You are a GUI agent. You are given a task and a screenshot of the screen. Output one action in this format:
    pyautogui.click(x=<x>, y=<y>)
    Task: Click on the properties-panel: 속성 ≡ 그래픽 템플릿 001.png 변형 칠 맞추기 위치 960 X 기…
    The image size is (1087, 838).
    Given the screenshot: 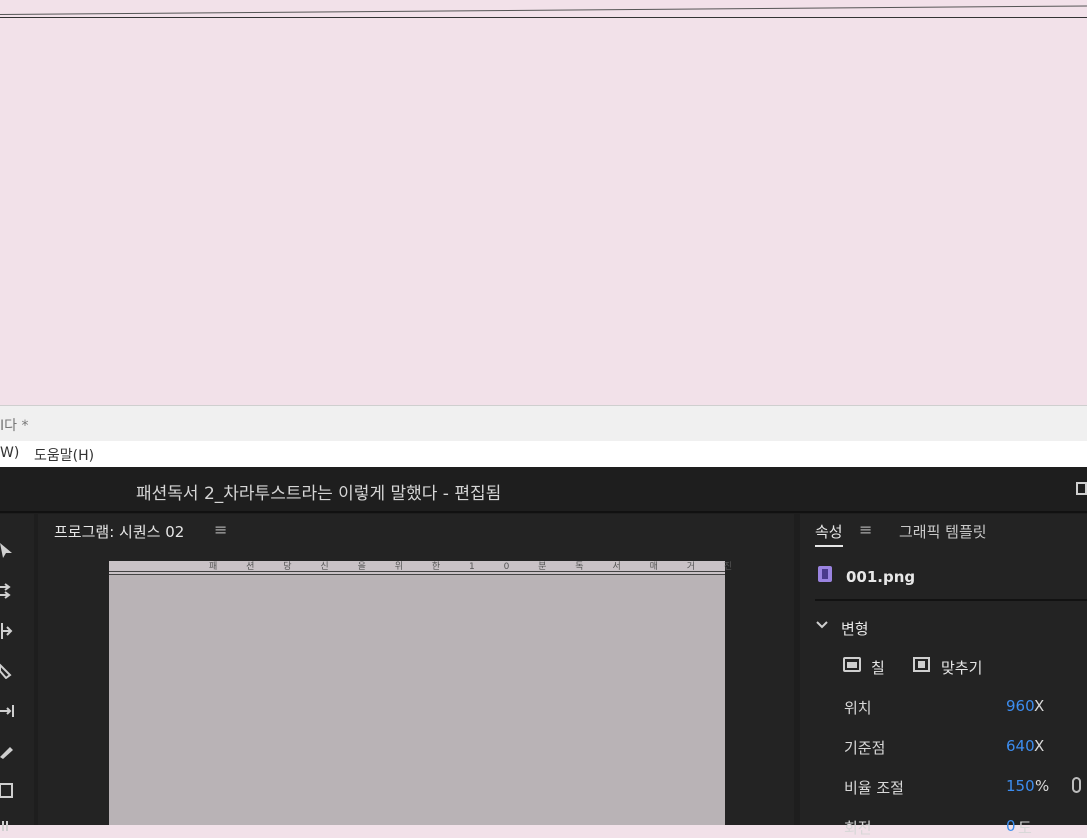 What is the action you would take?
    pyautogui.click(x=943, y=675)
    